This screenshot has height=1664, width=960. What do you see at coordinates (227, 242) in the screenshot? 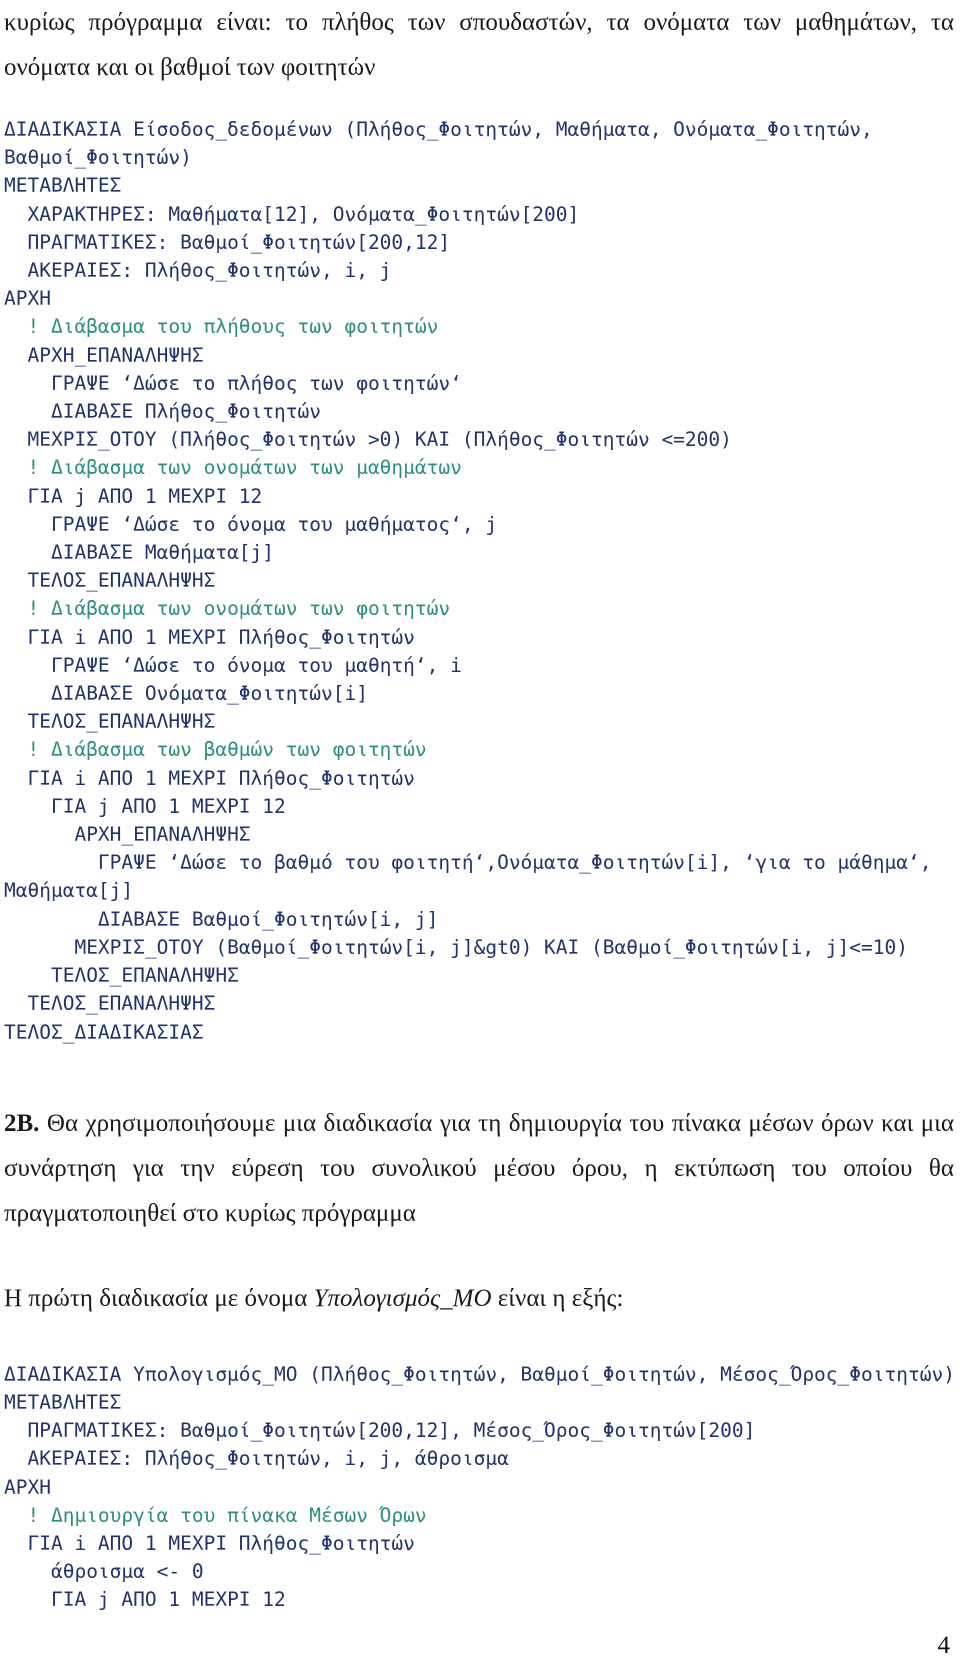
I see `code-line: ΠΡΑΓΜΑΤΙΚΕΣ: Βαθμοί_Φοιτητών[200,12]` at bounding box center [227, 242].